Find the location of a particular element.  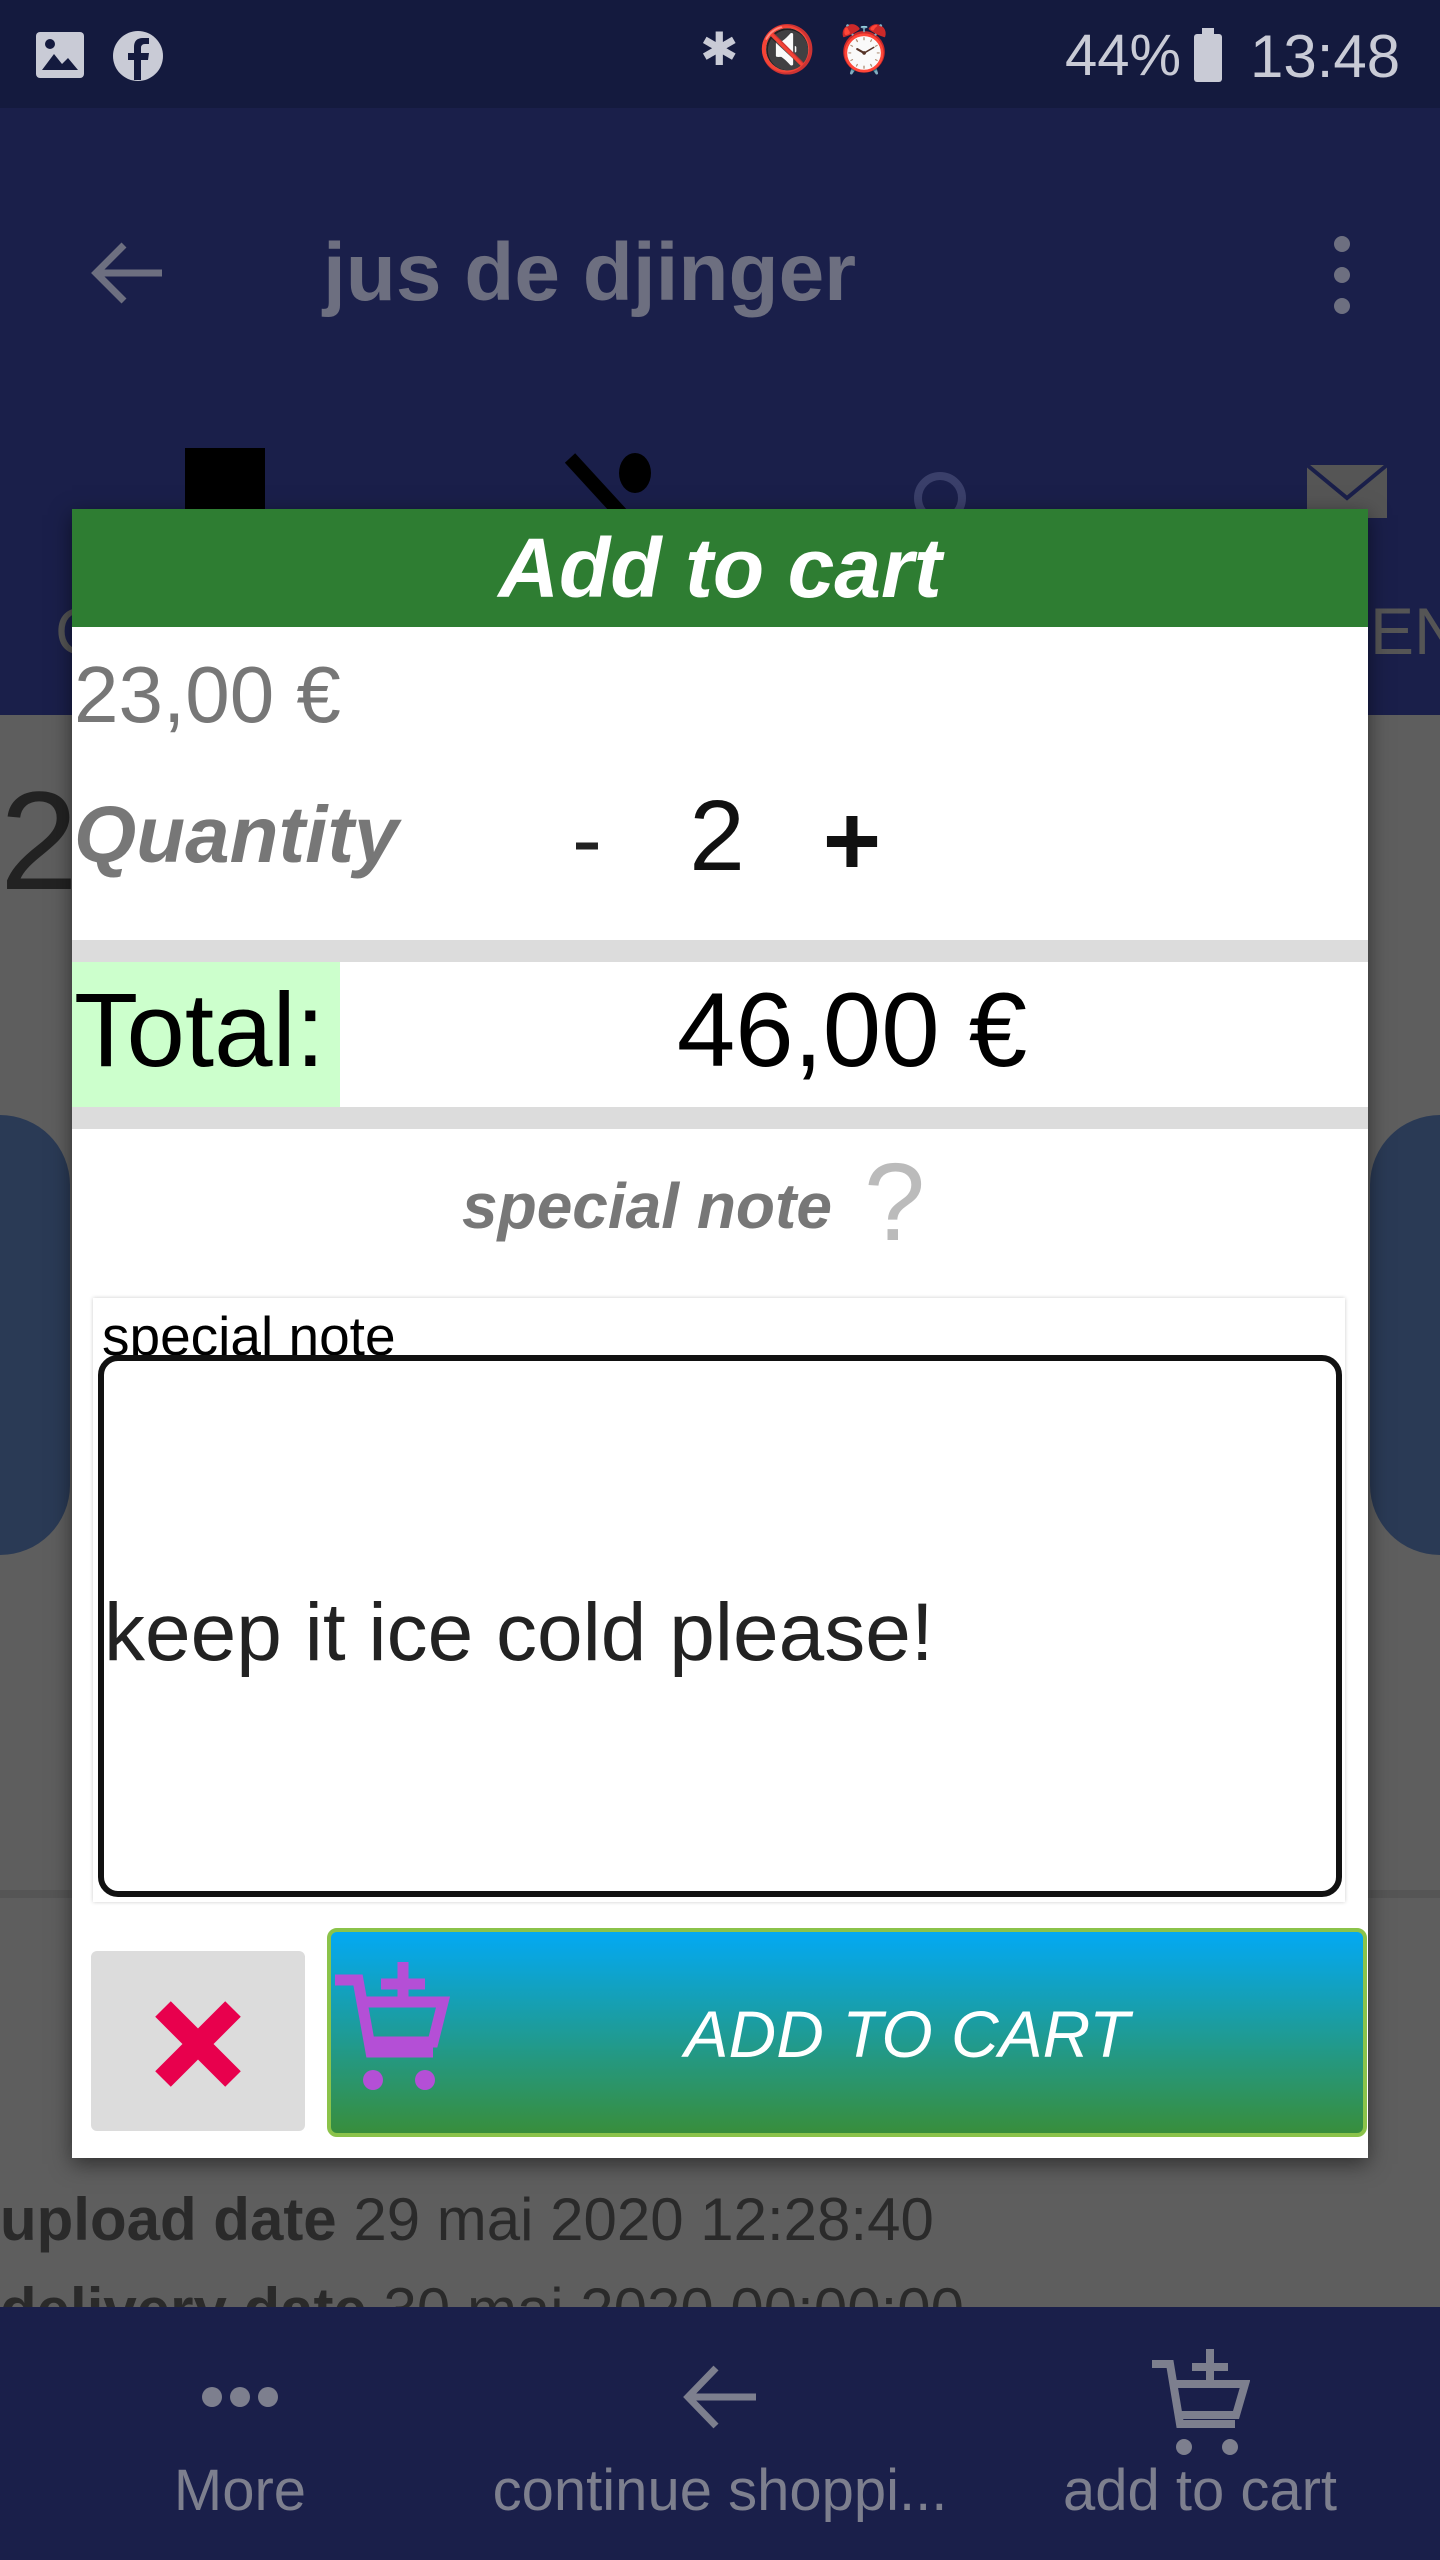

bottom-nav: More continue shoppi... add to cart is located at coordinates (720, 2433).